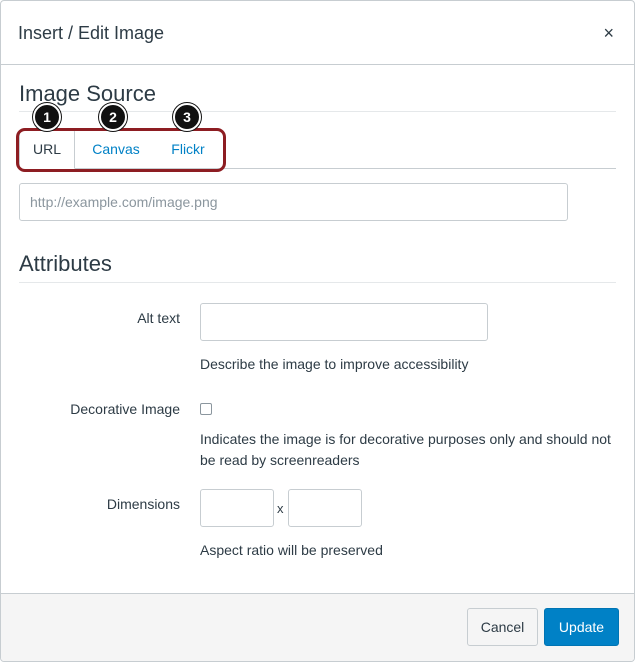 The height and width of the screenshot is (662, 635). What do you see at coordinates (125, 409) in the screenshot?
I see `decorative-image-label: Decorative Image` at bounding box center [125, 409].